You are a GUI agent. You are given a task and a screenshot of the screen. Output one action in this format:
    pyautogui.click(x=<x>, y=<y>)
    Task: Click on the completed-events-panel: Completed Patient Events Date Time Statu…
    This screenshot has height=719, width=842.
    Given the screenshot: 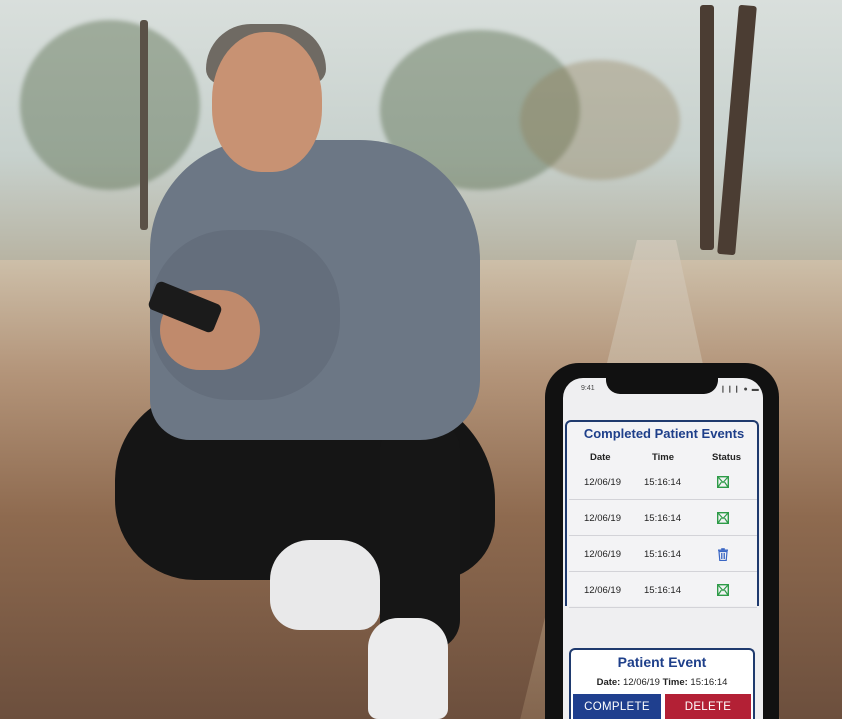 What is the action you would take?
    pyautogui.click(x=662, y=514)
    